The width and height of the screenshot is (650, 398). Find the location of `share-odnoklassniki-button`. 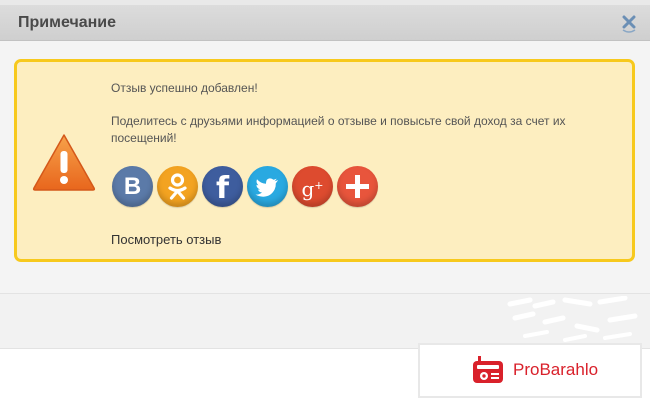

share-odnoklassniki-button is located at coordinates (177, 186).